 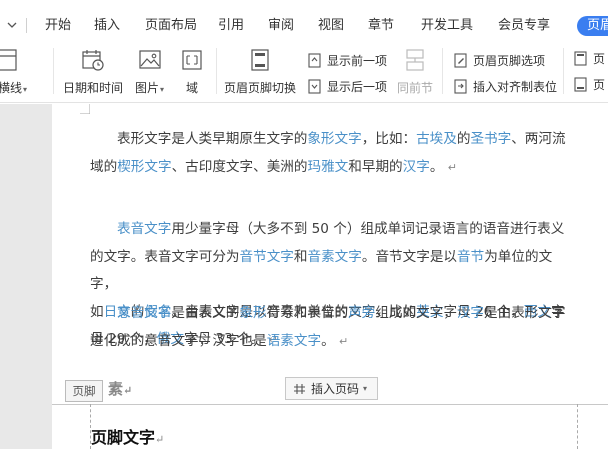 I want to click on insert-page-number-button: 插入页码 ▾, so click(x=331, y=388).